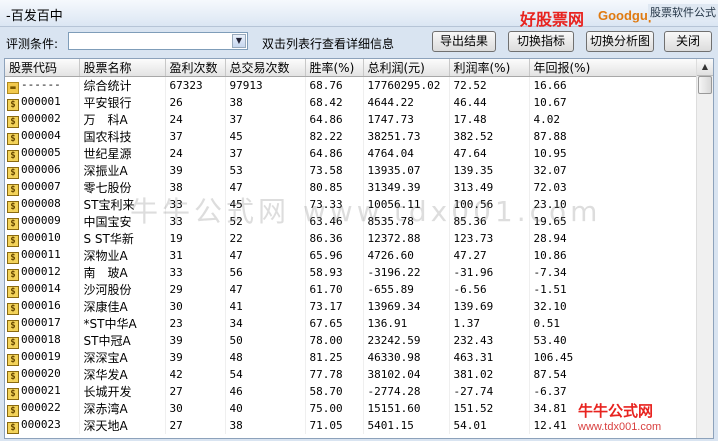  I want to click on table-row: $000002 万 科A 24 37 64.86 1747.73 17.48 4.02, so click(352, 119).